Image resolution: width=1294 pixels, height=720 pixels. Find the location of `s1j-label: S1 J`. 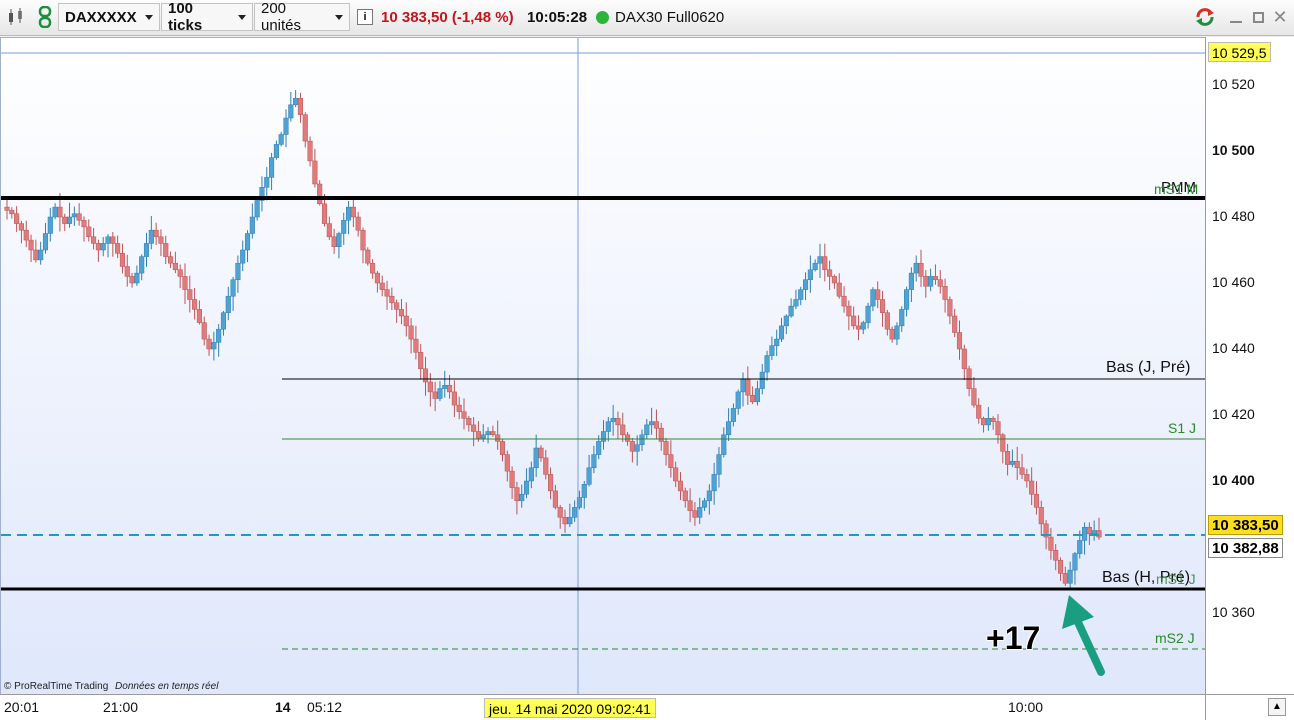

s1j-label: S1 J is located at coordinates (1182, 428).